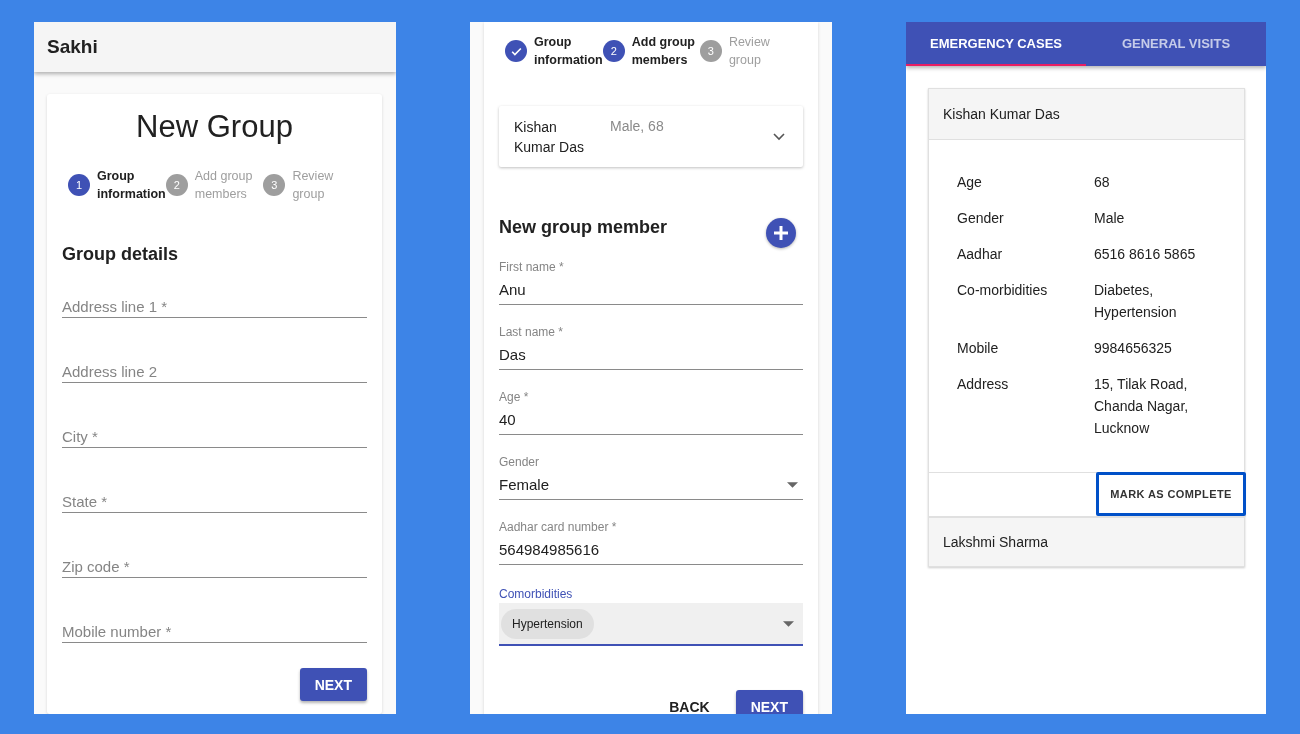 This screenshot has height=734, width=1300. I want to click on field-label: Comorbidities, so click(536, 594).